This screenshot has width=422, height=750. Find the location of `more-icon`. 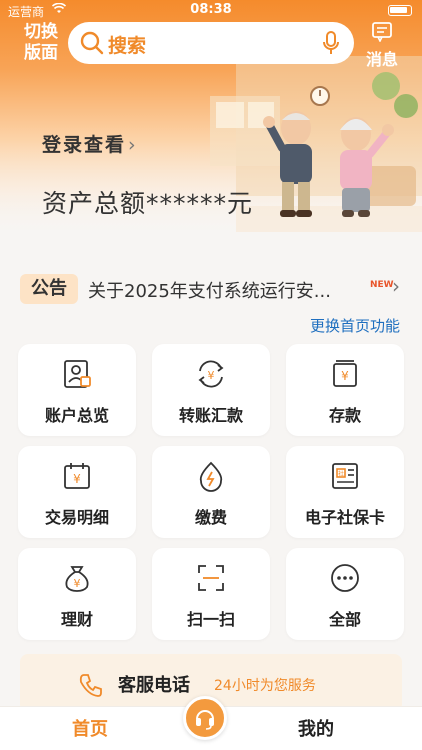

more-icon is located at coordinates (345, 578).